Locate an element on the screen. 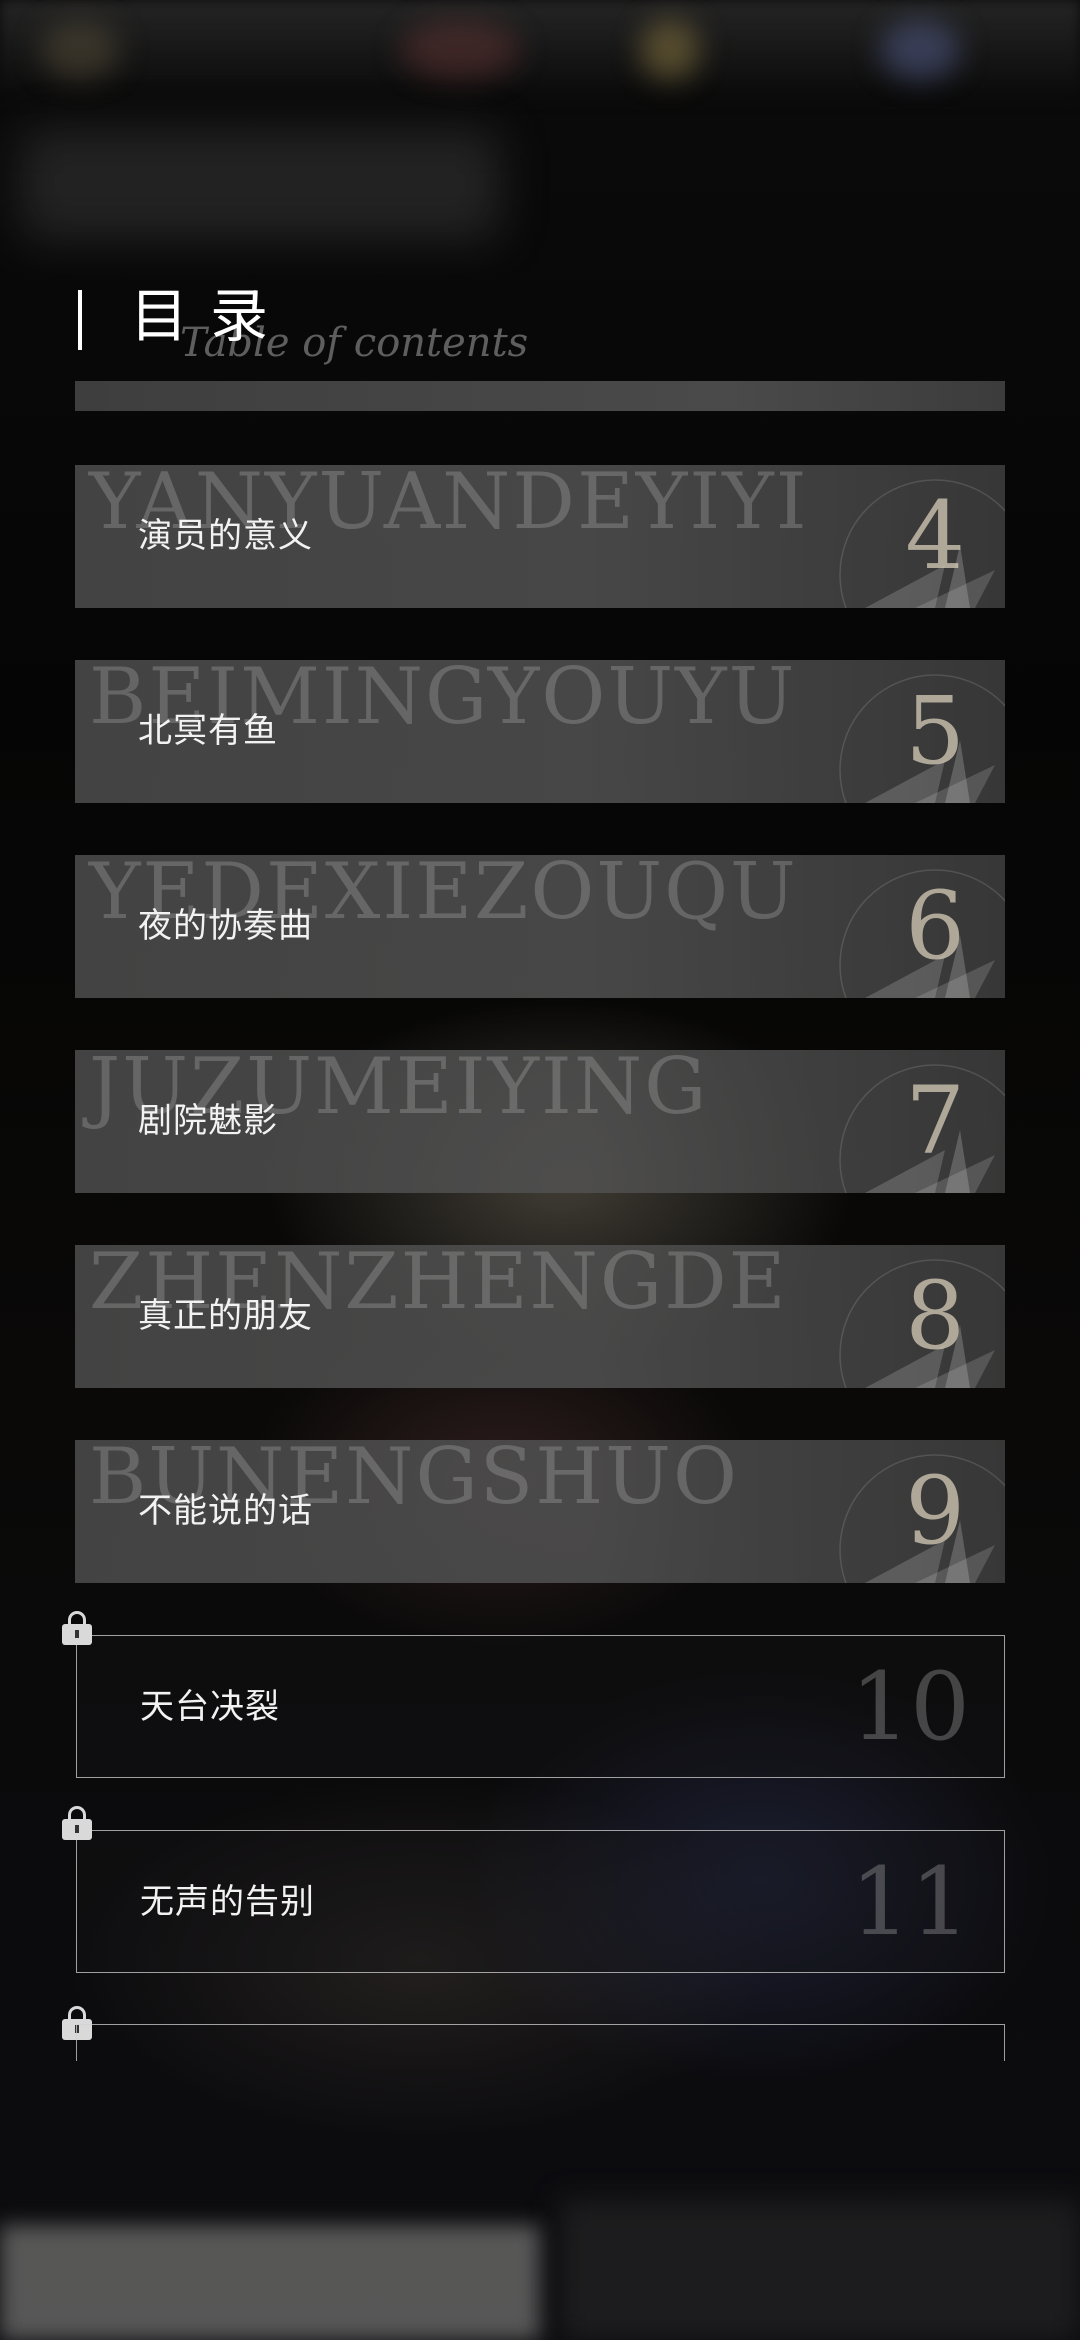 The height and width of the screenshot is (2340, 1080). chapter-number: 9 is located at coordinates (935, 1511).